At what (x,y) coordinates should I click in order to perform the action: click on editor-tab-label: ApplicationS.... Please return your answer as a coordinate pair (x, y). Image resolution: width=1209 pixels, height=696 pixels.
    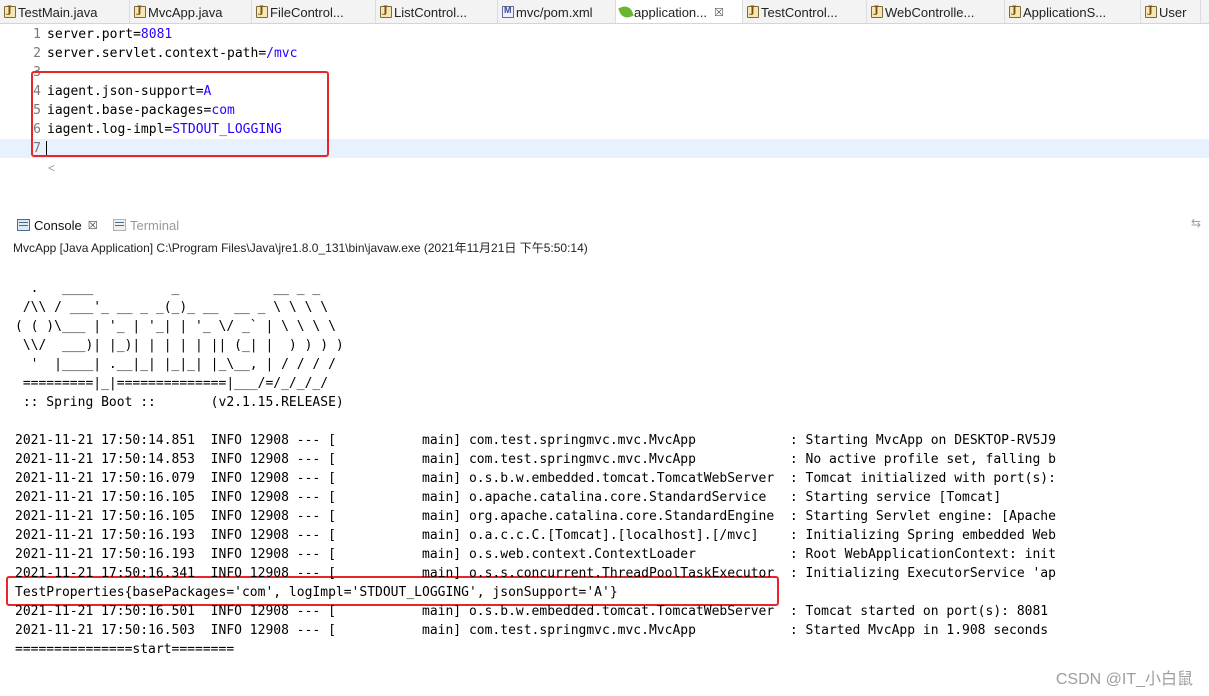
    Looking at the image, I should click on (1065, 12).